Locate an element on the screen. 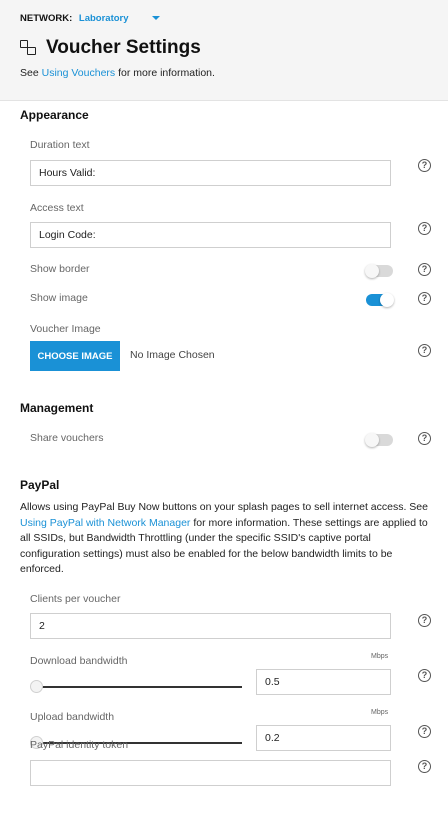 The image size is (448, 828). using-paypal-link: Using PayPal with Network Manager is located at coordinates (105, 523).